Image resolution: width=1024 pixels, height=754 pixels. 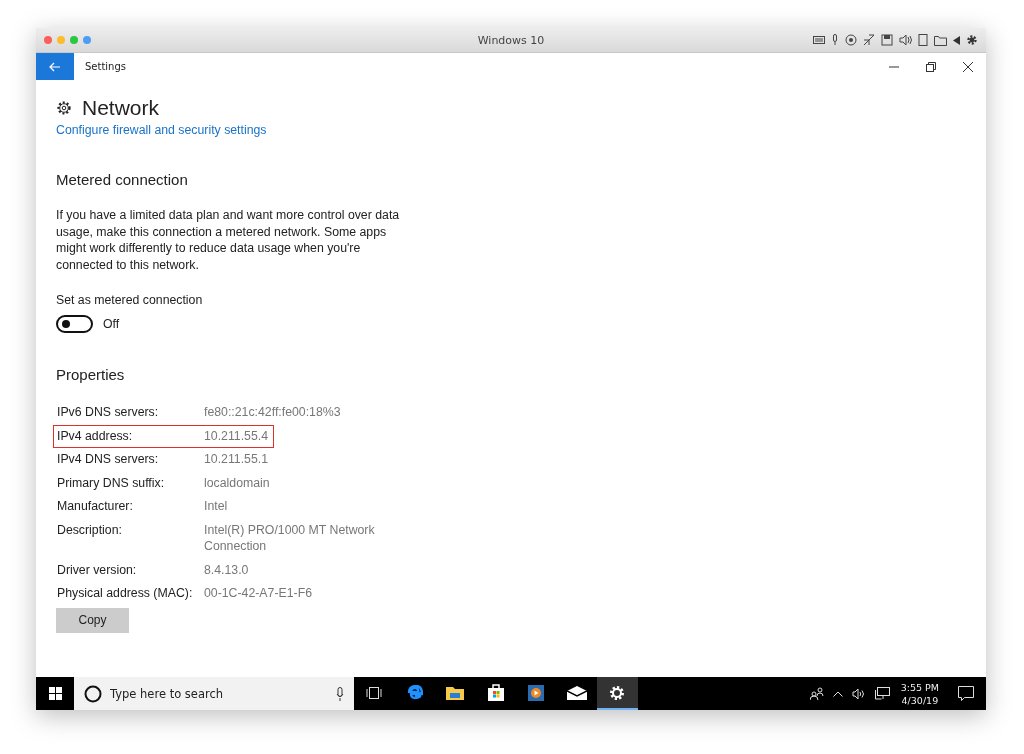 What do you see at coordinates (227, 569) in the screenshot?
I see `property-value: 8.4.13.0` at bounding box center [227, 569].